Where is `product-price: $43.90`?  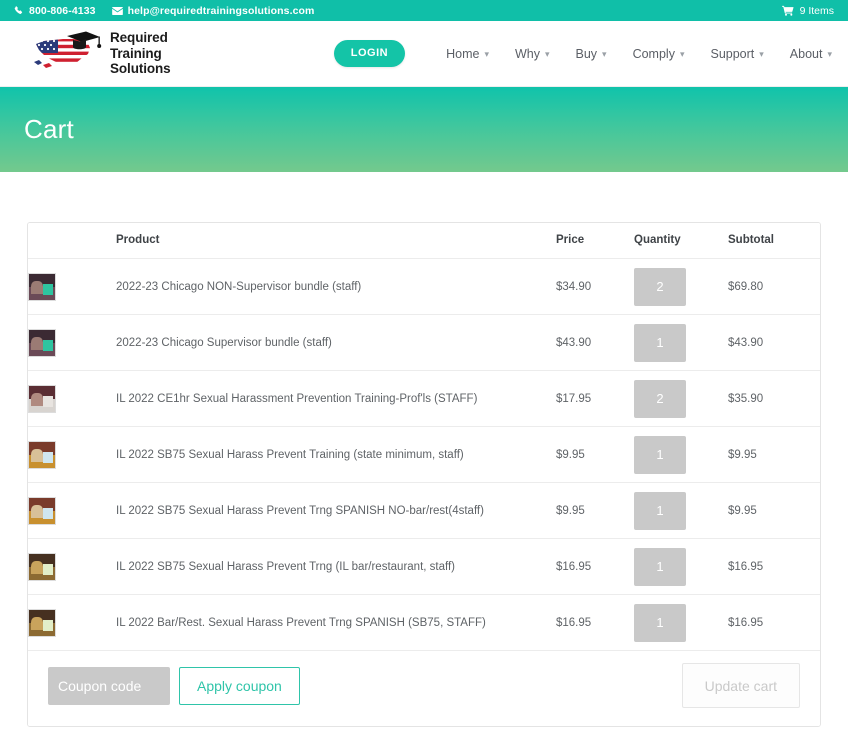 product-price: $43.90 is located at coordinates (595, 342).